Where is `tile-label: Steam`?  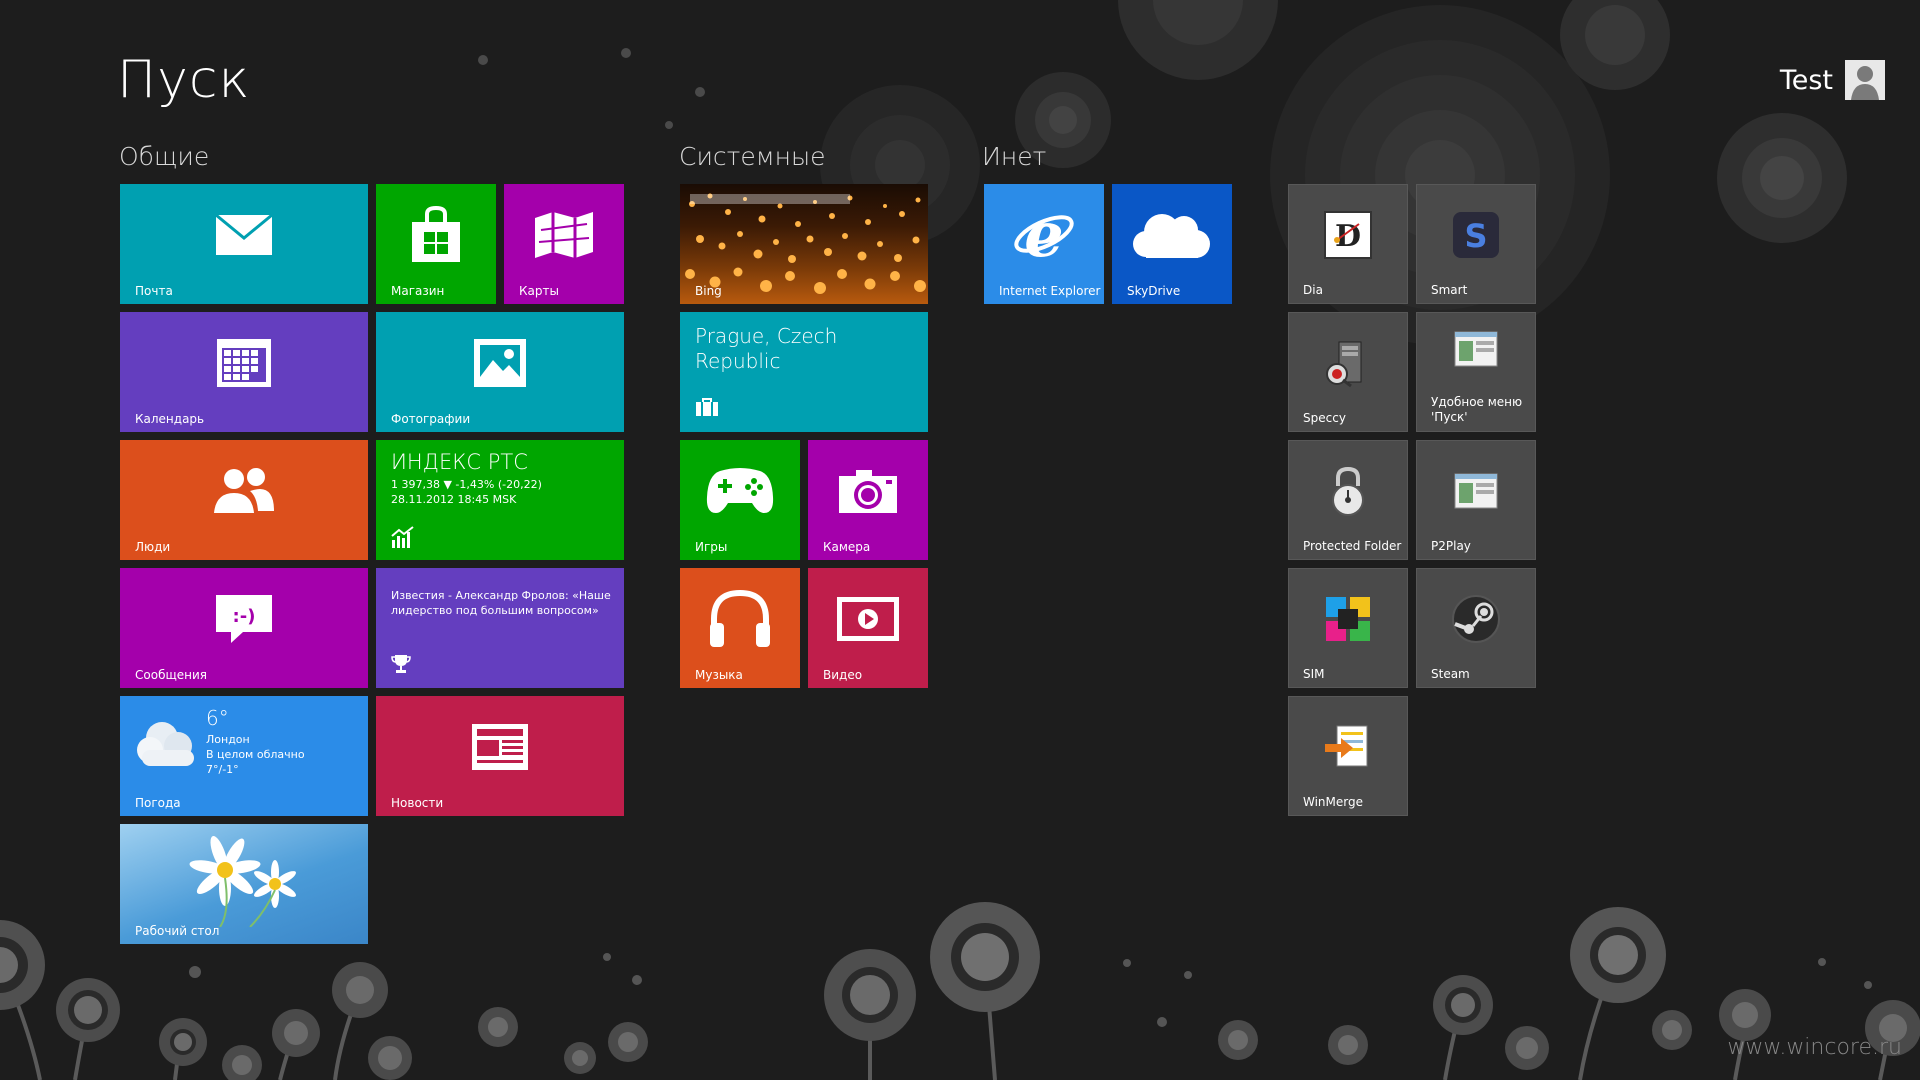
tile-label: Steam is located at coordinates (1450, 674).